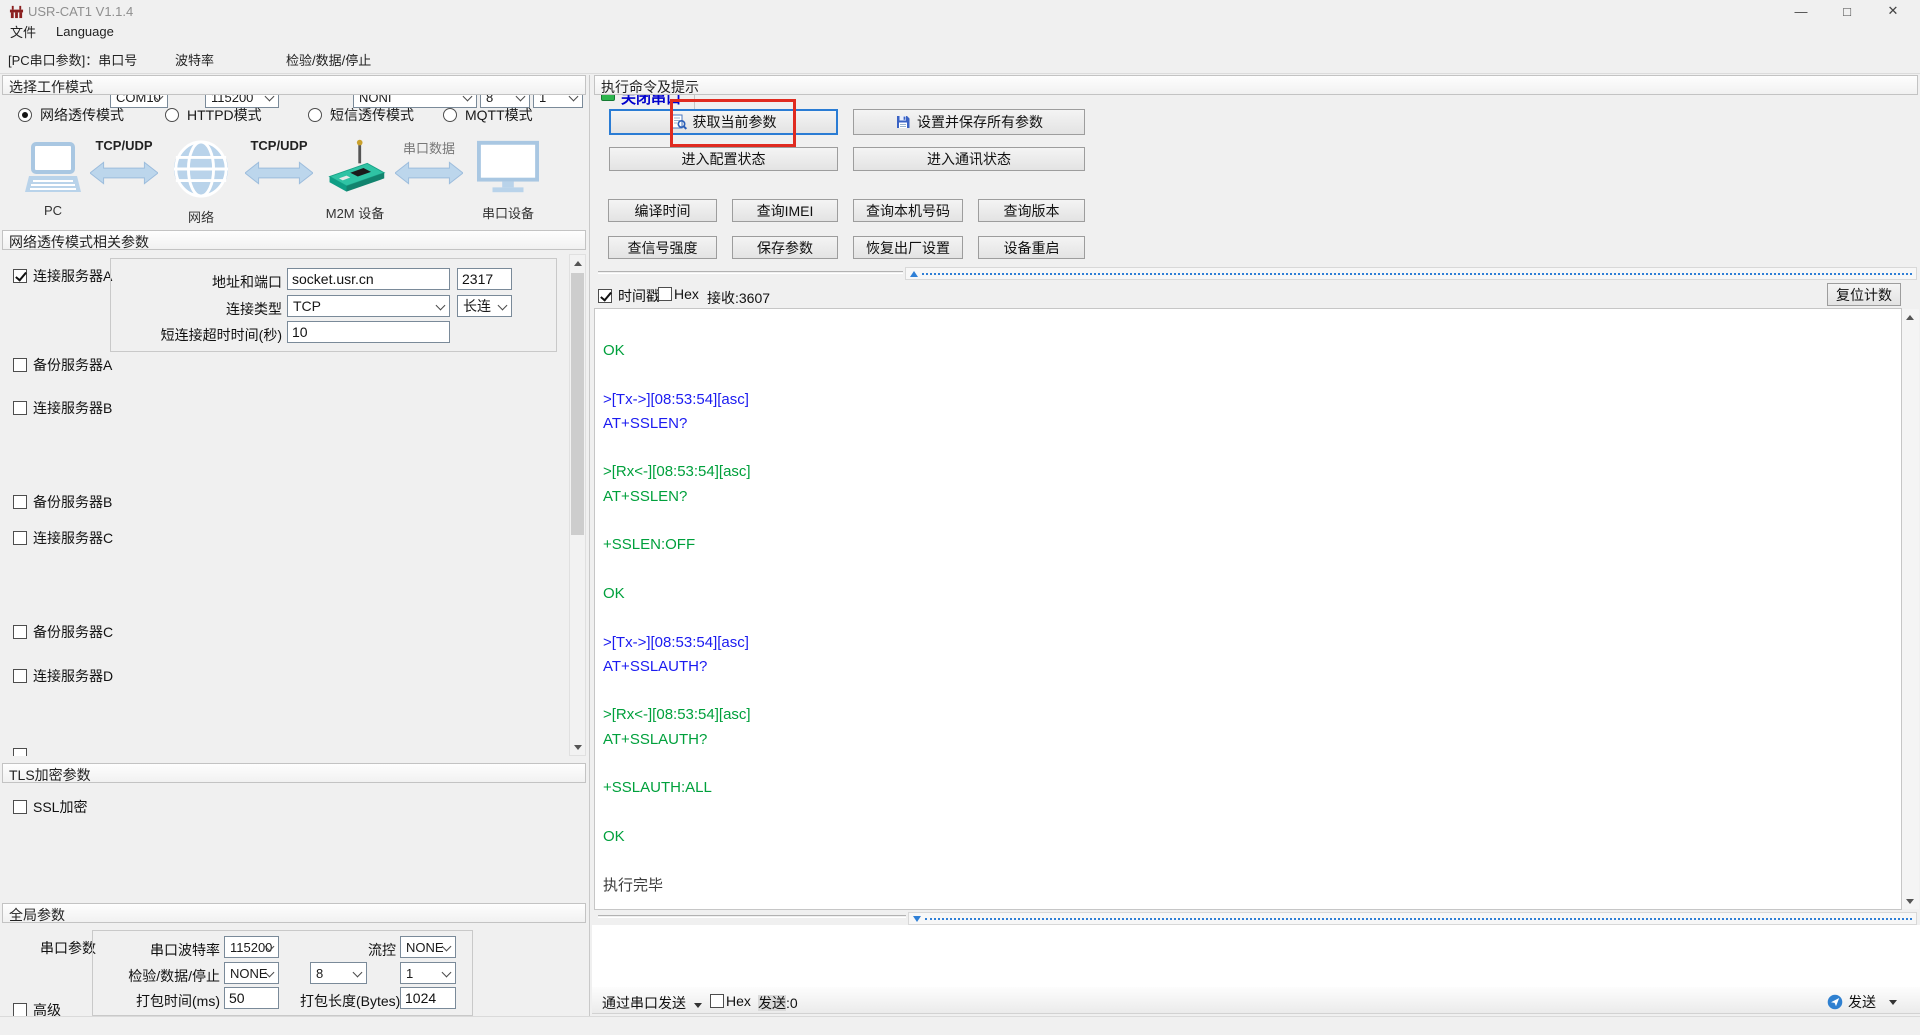 The image size is (1920, 1035). Describe the element at coordinates (1847, 11) in the screenshot. I see `maximize-button: □` at that location.